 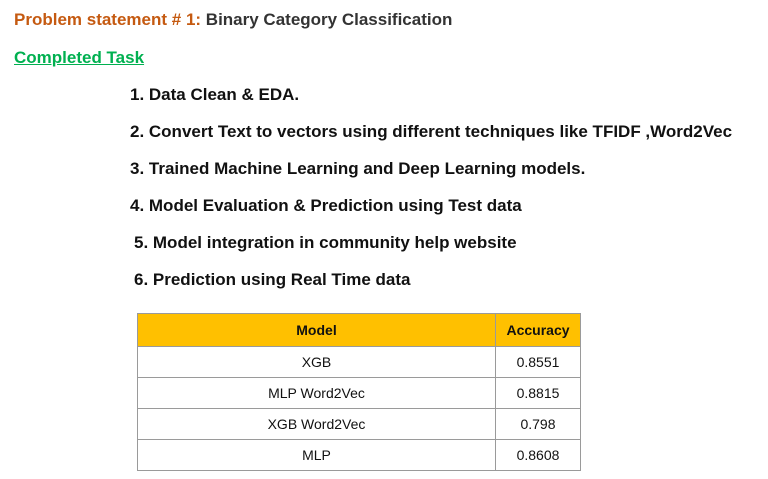 What do you see at coordinates (538, 455) in the screenshot?
I see `accuracy-cell: 0.8608` at bounding box center [538, 455].